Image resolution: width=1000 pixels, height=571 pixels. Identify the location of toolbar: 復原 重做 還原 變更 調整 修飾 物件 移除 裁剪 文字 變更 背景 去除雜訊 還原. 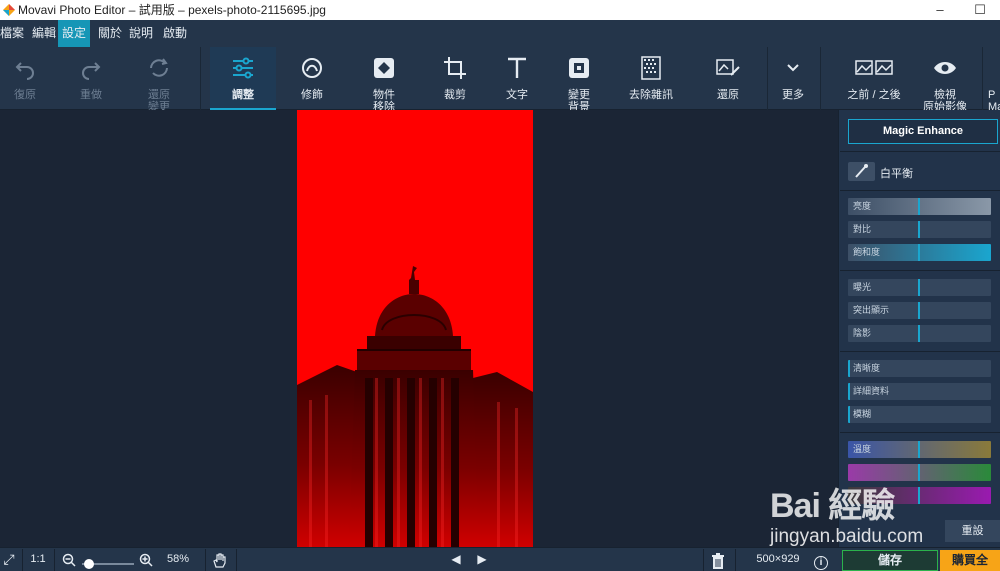
(500, 80).